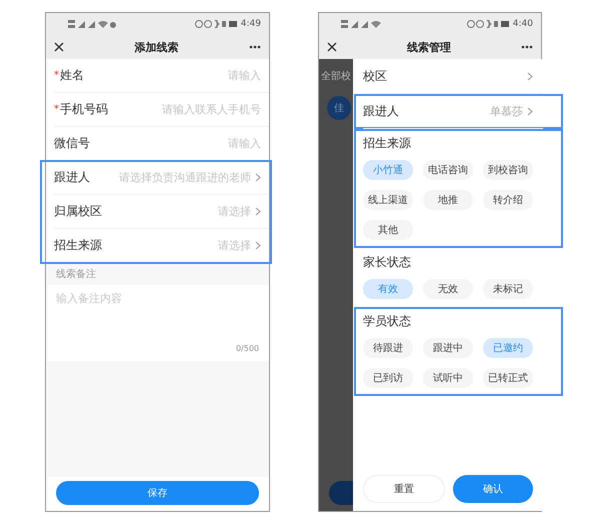  I want to click on field-label: 微信号, so click(72, 143).